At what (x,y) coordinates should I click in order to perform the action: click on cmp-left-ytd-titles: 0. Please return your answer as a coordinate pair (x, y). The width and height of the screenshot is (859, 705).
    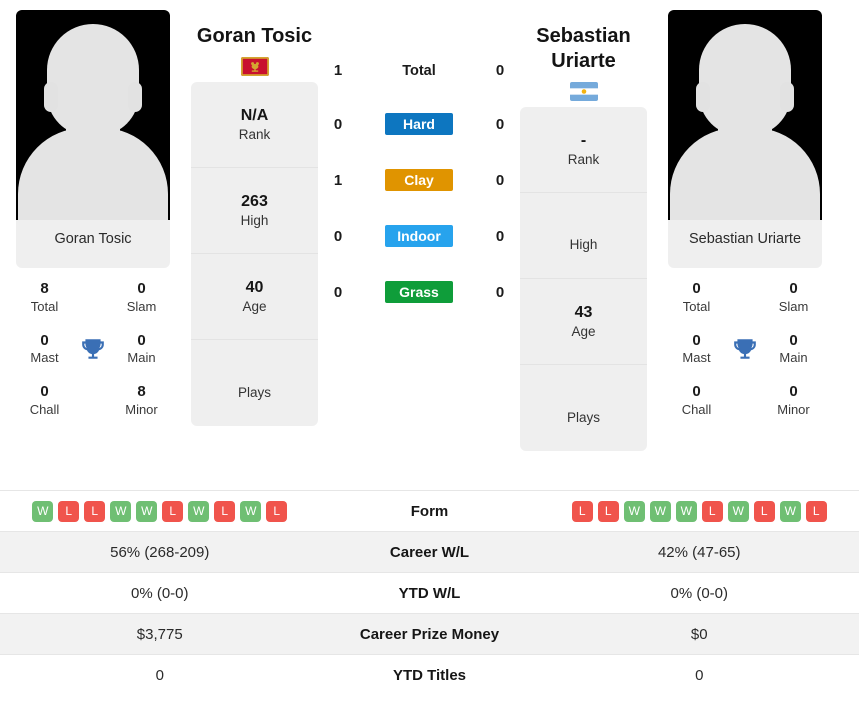
    Looking at the image, I should click on (159, 675).